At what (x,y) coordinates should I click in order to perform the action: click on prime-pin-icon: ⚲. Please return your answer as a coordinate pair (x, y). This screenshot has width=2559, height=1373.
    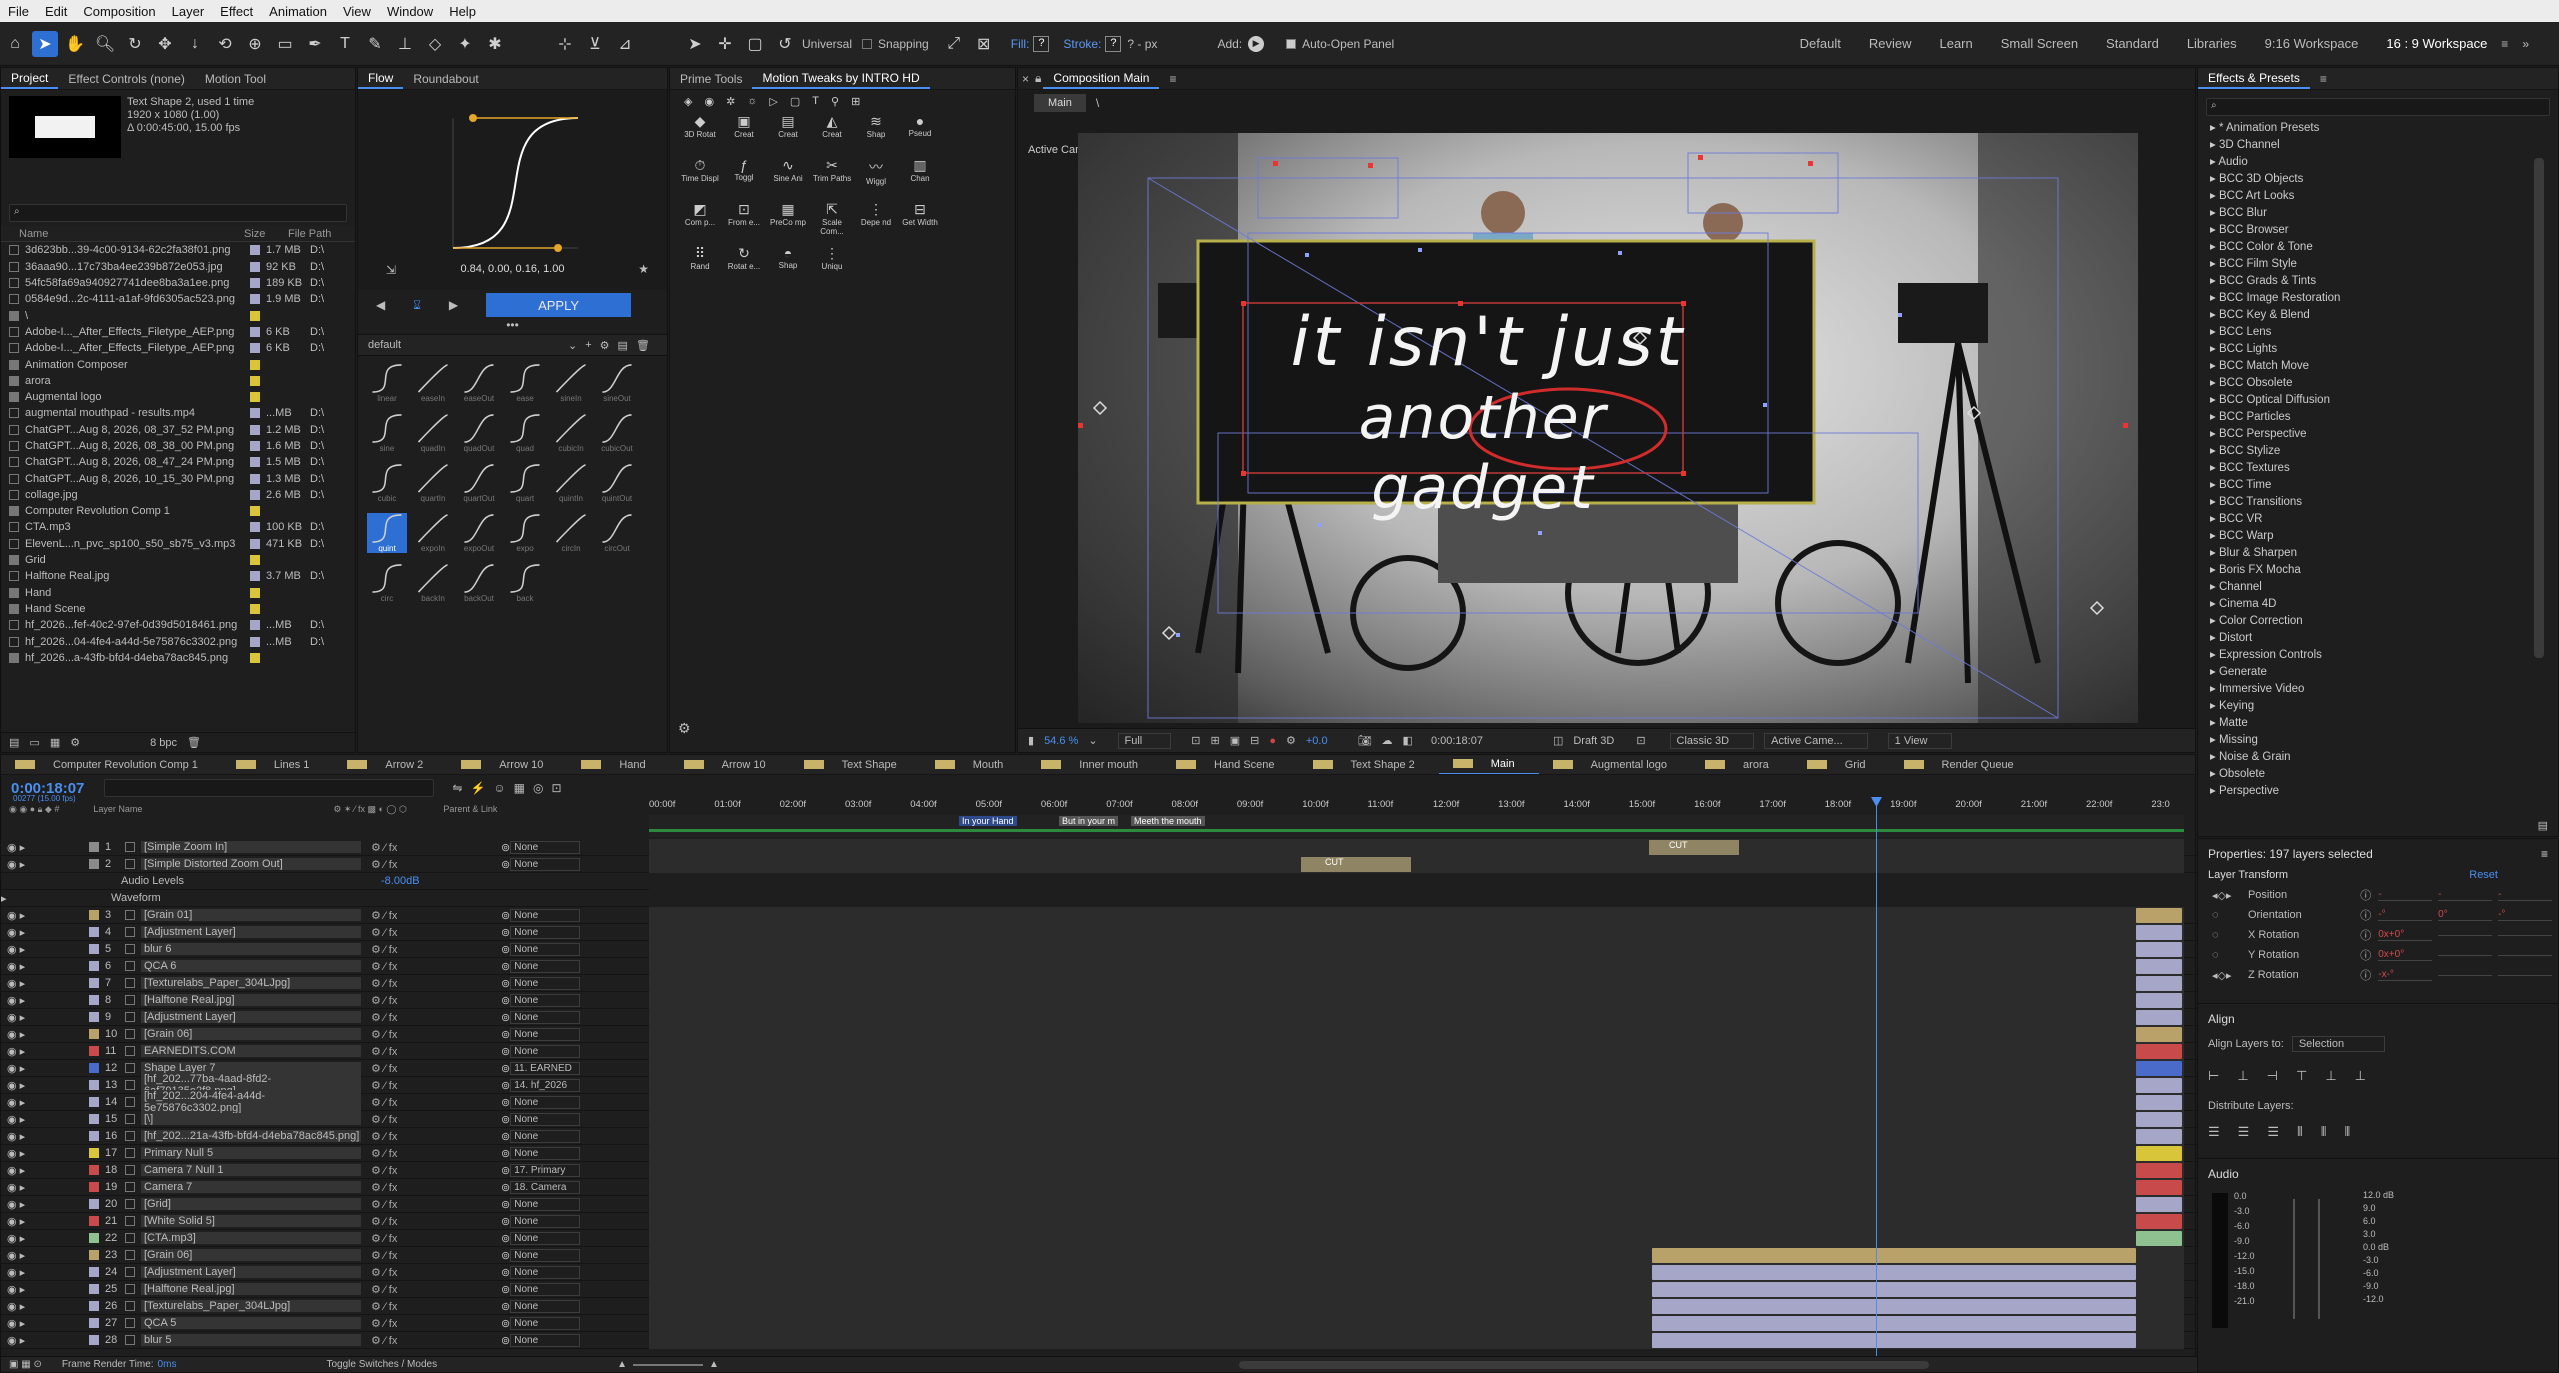
    Looking at the image, I should click on (835, 101).